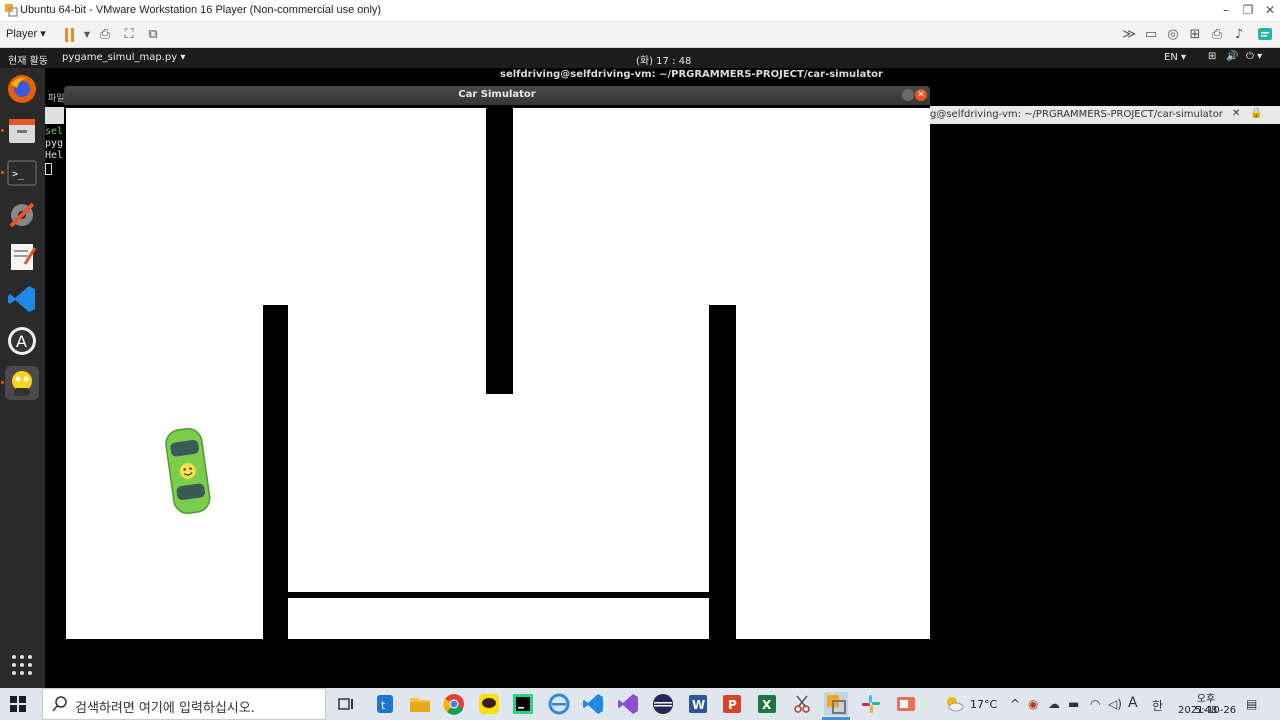 The height and width of the screenshot is (720, 1280). What do you see at coordinates (1129, 35) in the screenshot?
I see `fast-forward-icon: ≫` at bounding box center [1129, 35].